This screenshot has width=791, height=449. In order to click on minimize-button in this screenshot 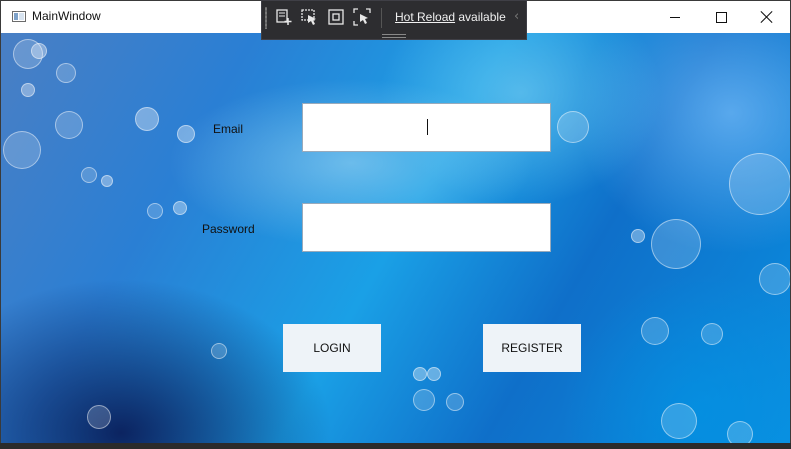, I will do `click(675, 17)`.